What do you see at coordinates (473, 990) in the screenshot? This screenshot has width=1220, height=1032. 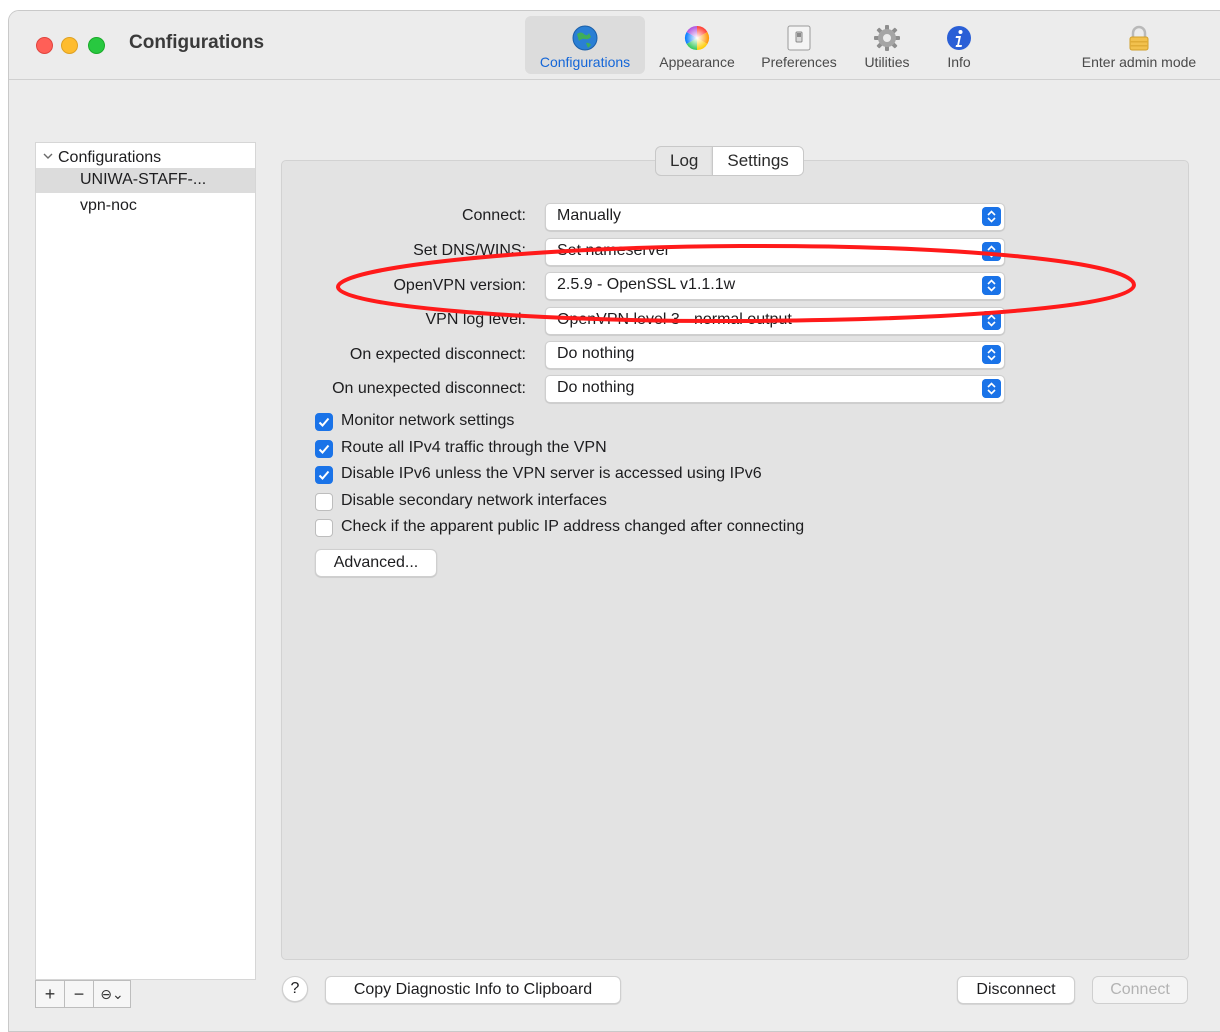 I see `copy-diagnostic-button: Copy Diagnostic Info to Clipboard` at bounding box center [473, 990].